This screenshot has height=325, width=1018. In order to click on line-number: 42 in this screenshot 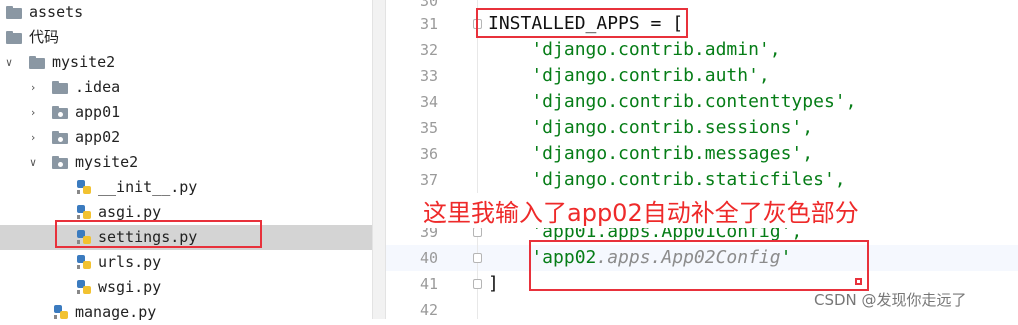, I will do `click(428, 310)`.